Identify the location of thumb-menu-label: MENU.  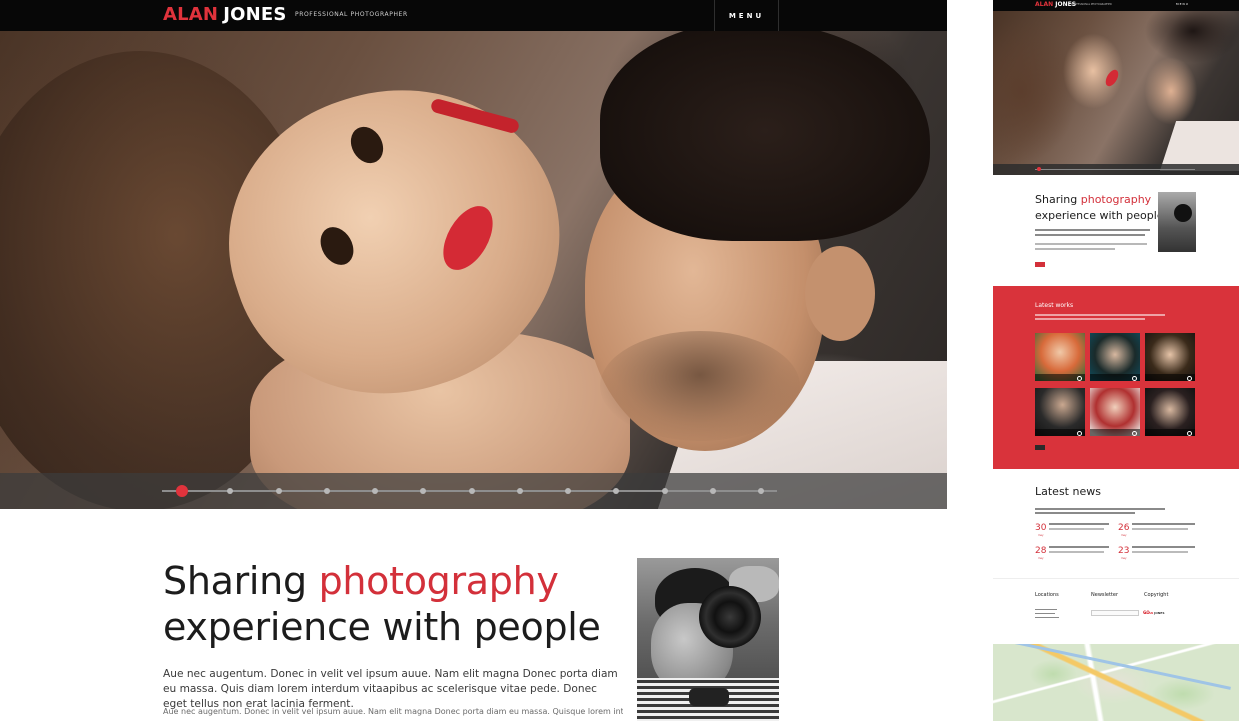
(1182, 4).